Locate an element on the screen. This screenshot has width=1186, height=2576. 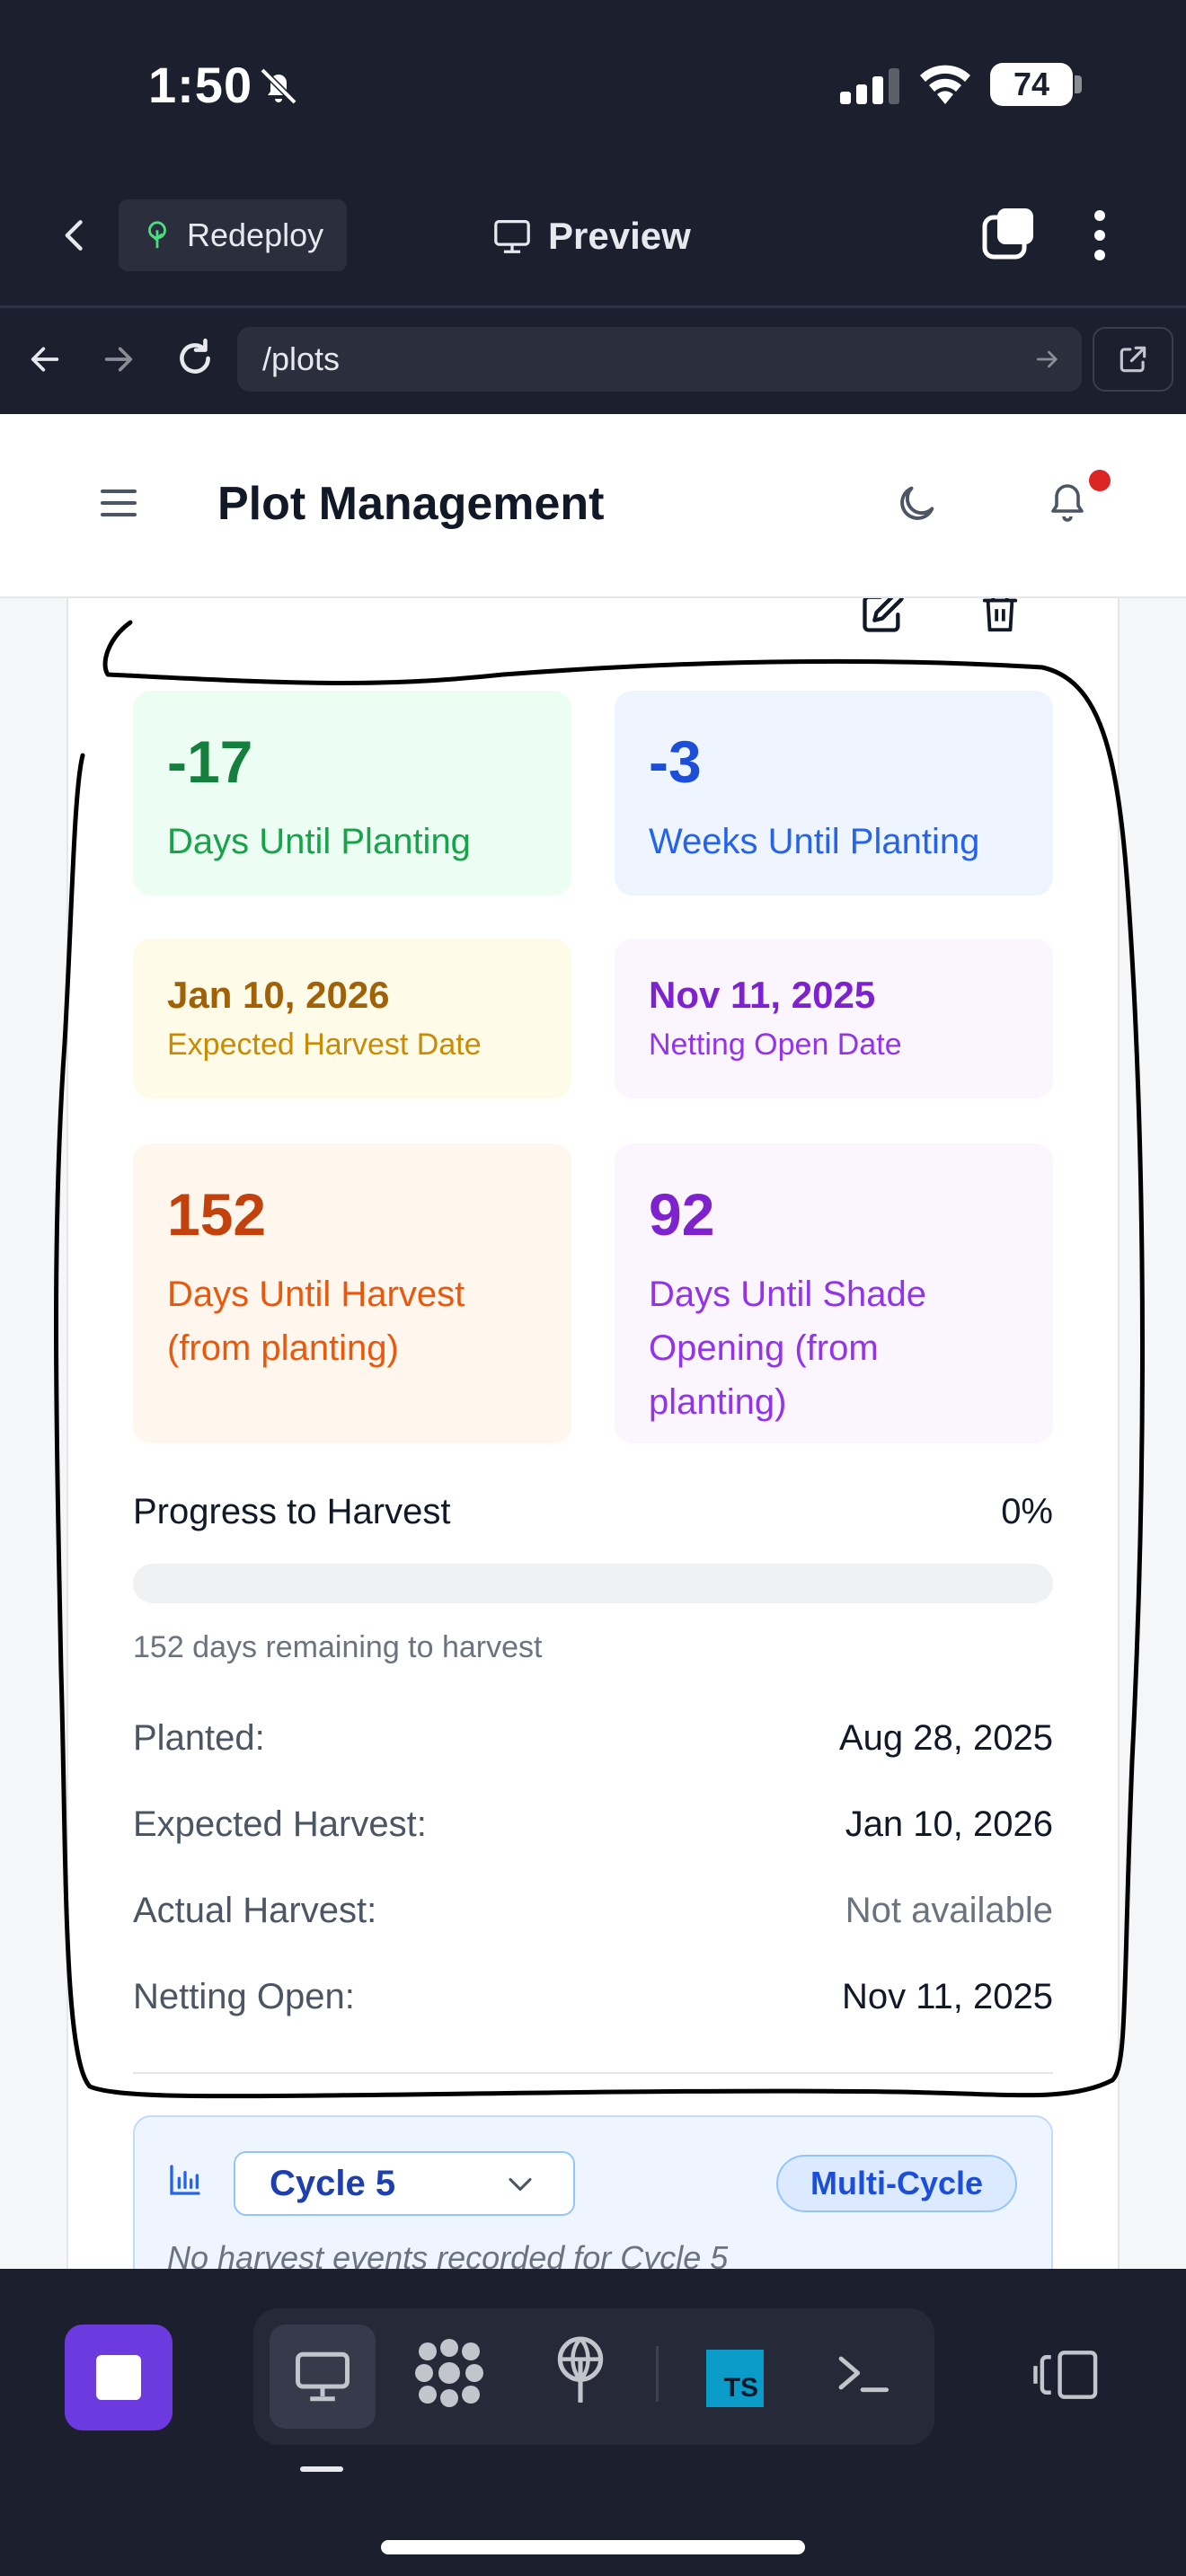
detail-value: Jan 10, 2026 is located at coordinates (949, 1824).